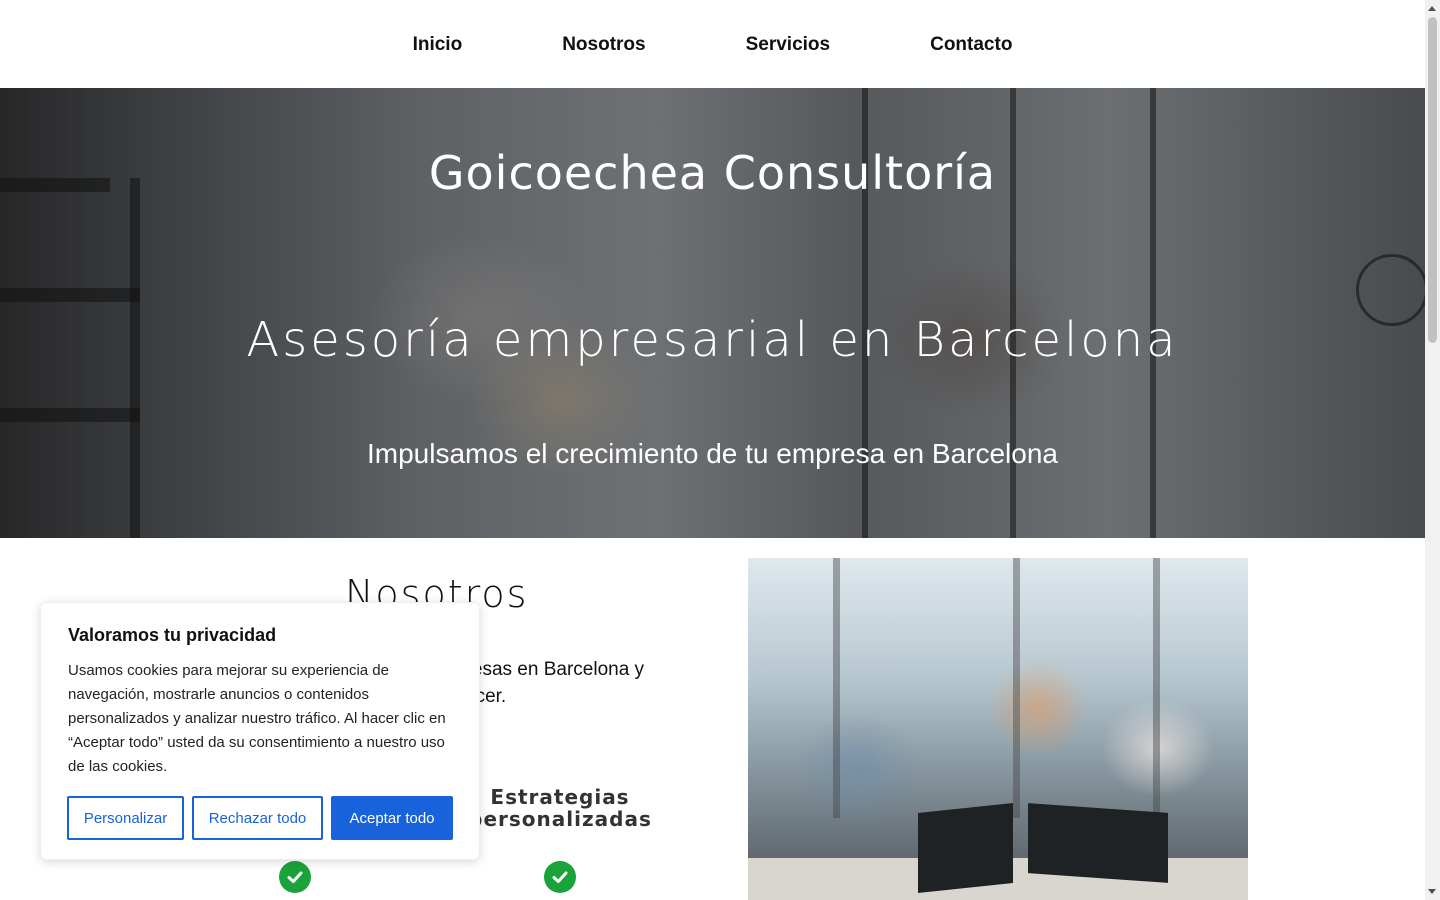 The width and height of the screenshot is (1440, 900). I want to click on nav-item-inicio: Inicio, so click(438, 44).